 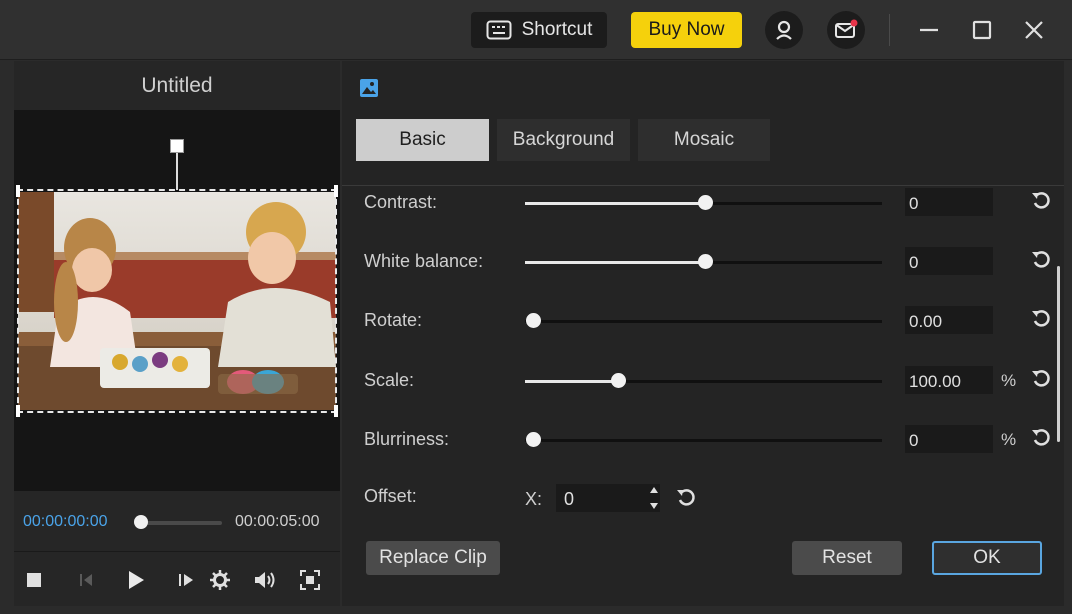 I want to click on stop-icon, so click(x=34, y=580).